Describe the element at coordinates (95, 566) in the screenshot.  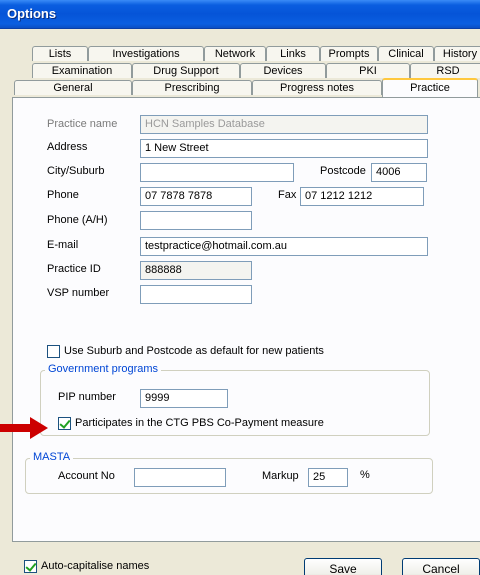
I see `autocap-label: Auto-capitalise names` at that location.